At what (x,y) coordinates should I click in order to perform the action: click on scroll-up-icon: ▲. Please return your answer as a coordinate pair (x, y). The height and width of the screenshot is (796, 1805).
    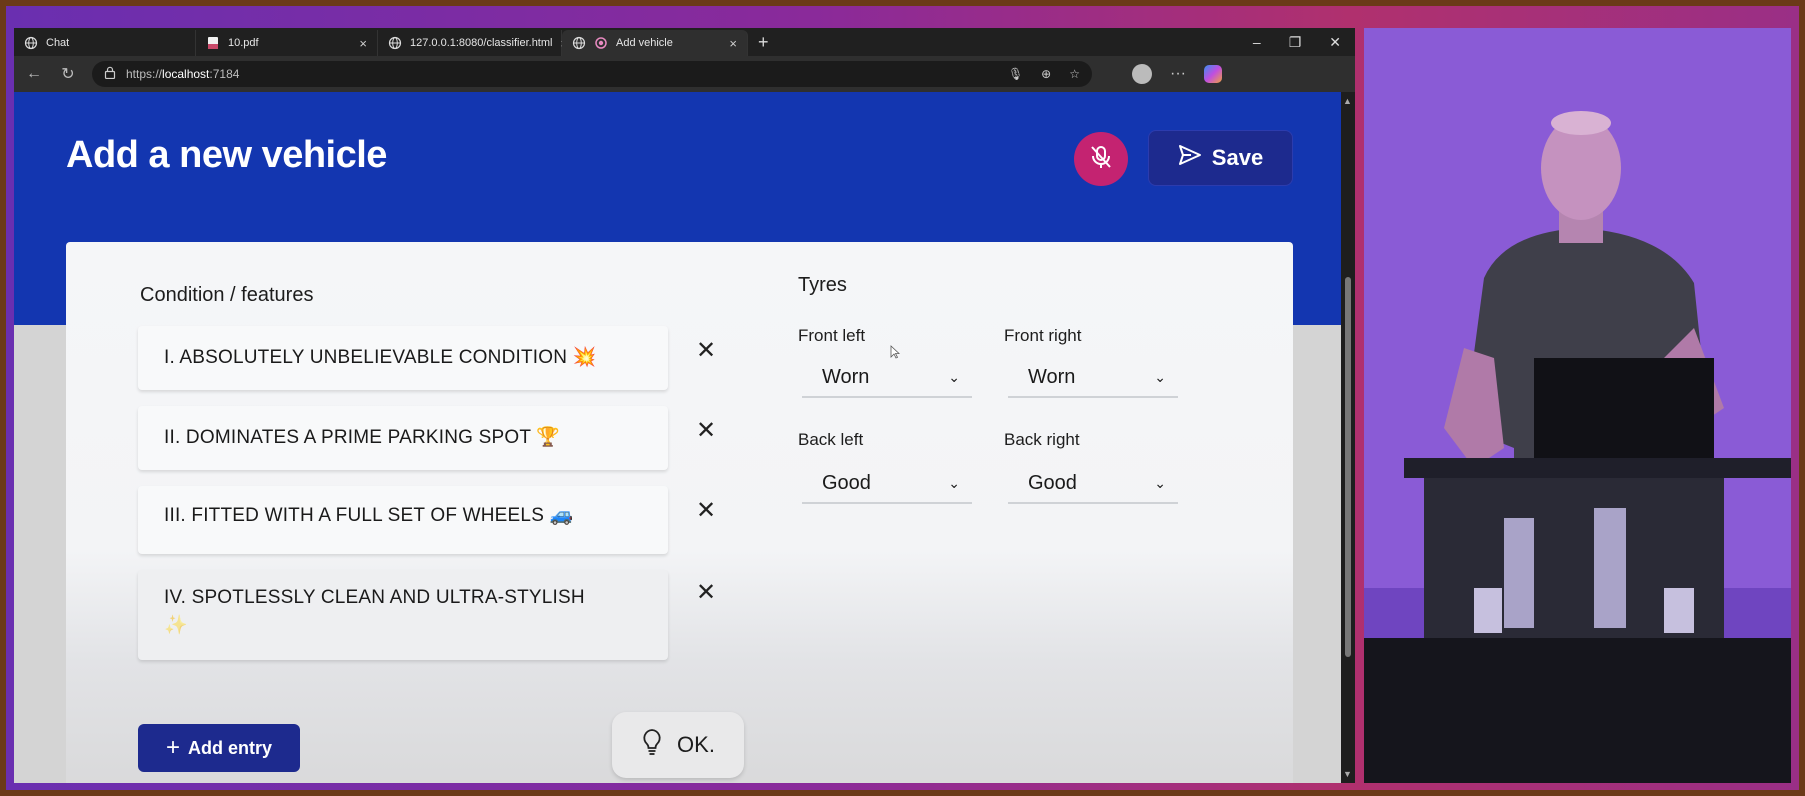
    Looking at the image, I should click on (1347, 101).